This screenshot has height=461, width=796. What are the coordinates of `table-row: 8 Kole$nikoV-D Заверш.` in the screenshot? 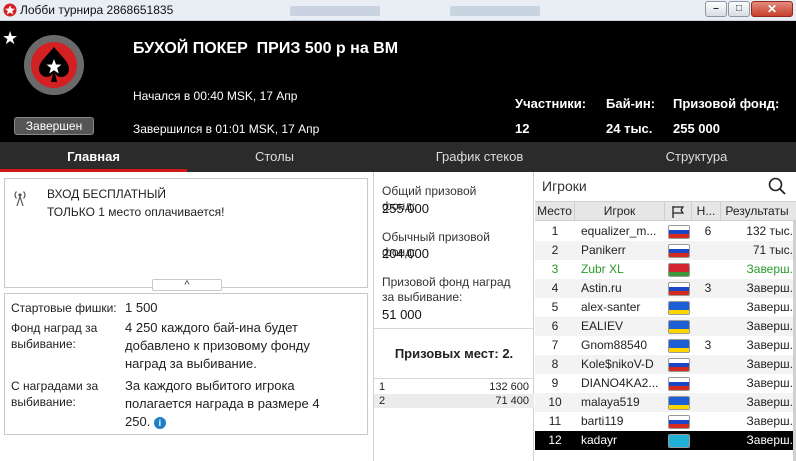 It's located at (665, 364).